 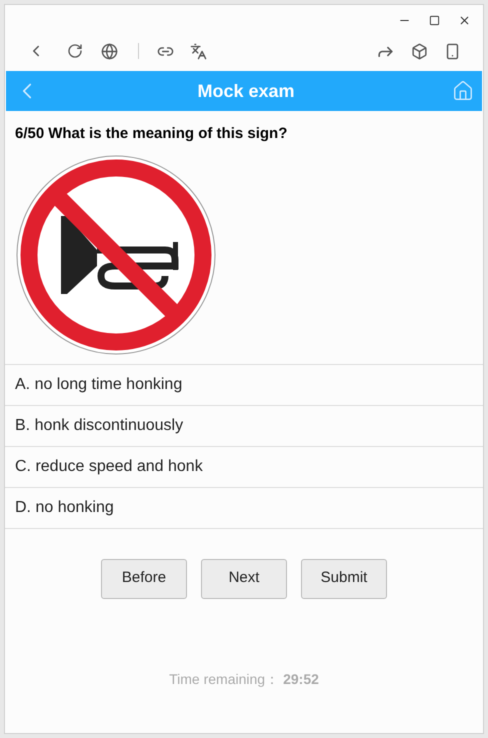 What do you see at coordinates (109, 51) in the screenshot?
I see `globe-icon` at bounding box center [109, 51].